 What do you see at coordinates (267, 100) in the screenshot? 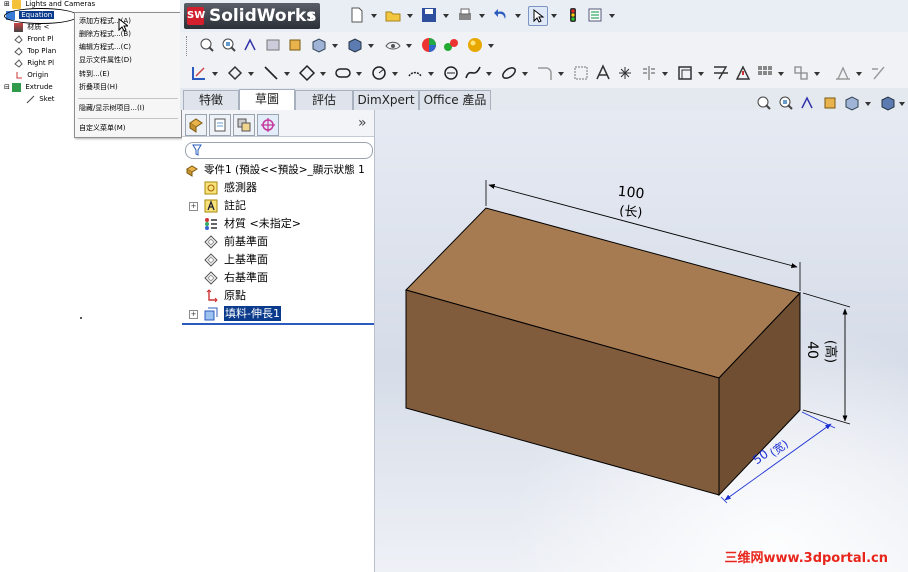
I see `tab-sketch: 草圖` at bounding box center [267, 100].